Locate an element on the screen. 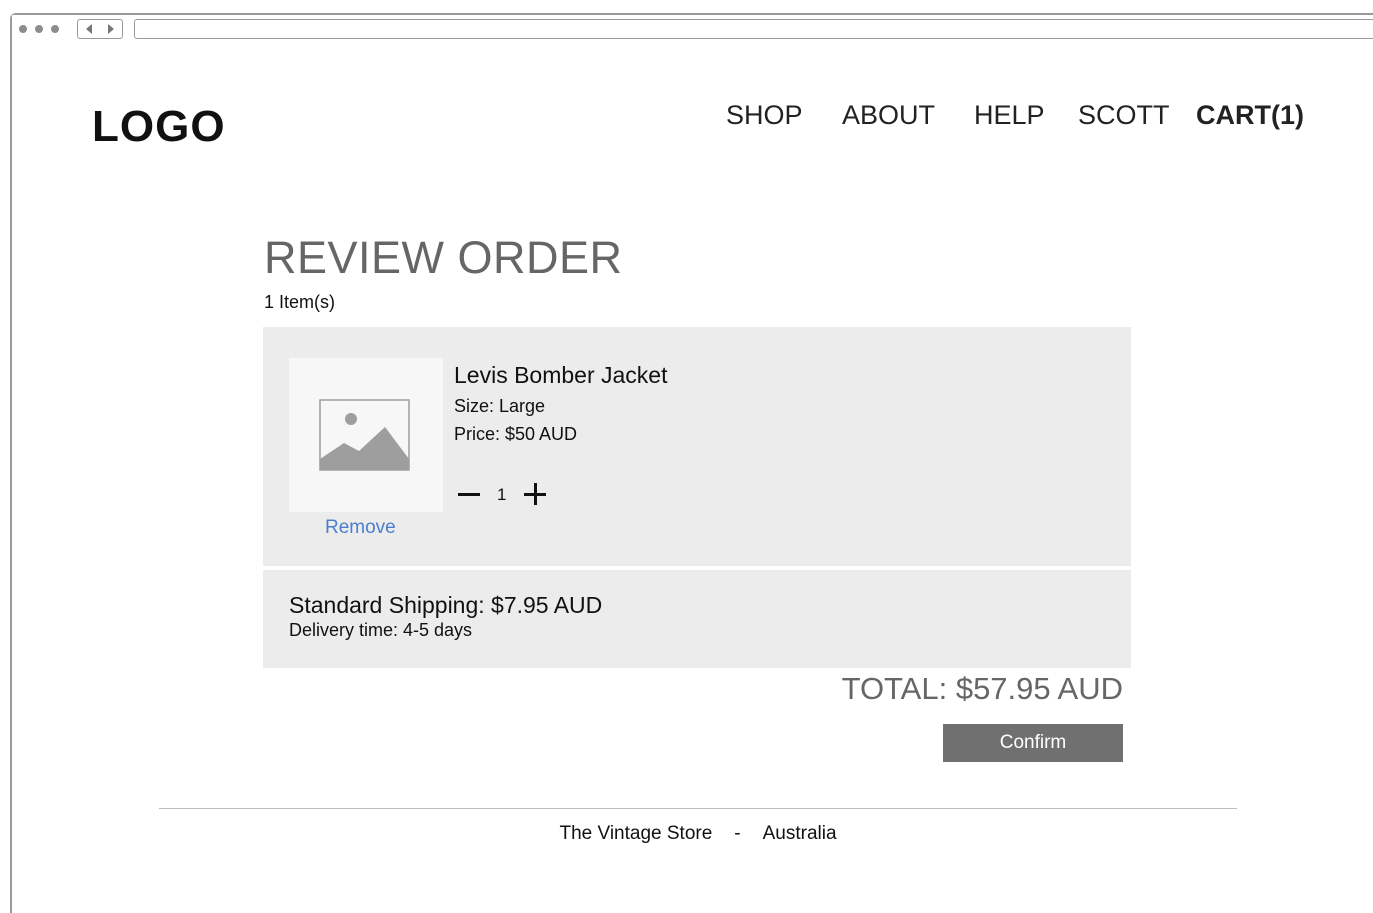 The height and width of the screenshot is (913, 1373). window-controls is located at coordinates (39, 29).